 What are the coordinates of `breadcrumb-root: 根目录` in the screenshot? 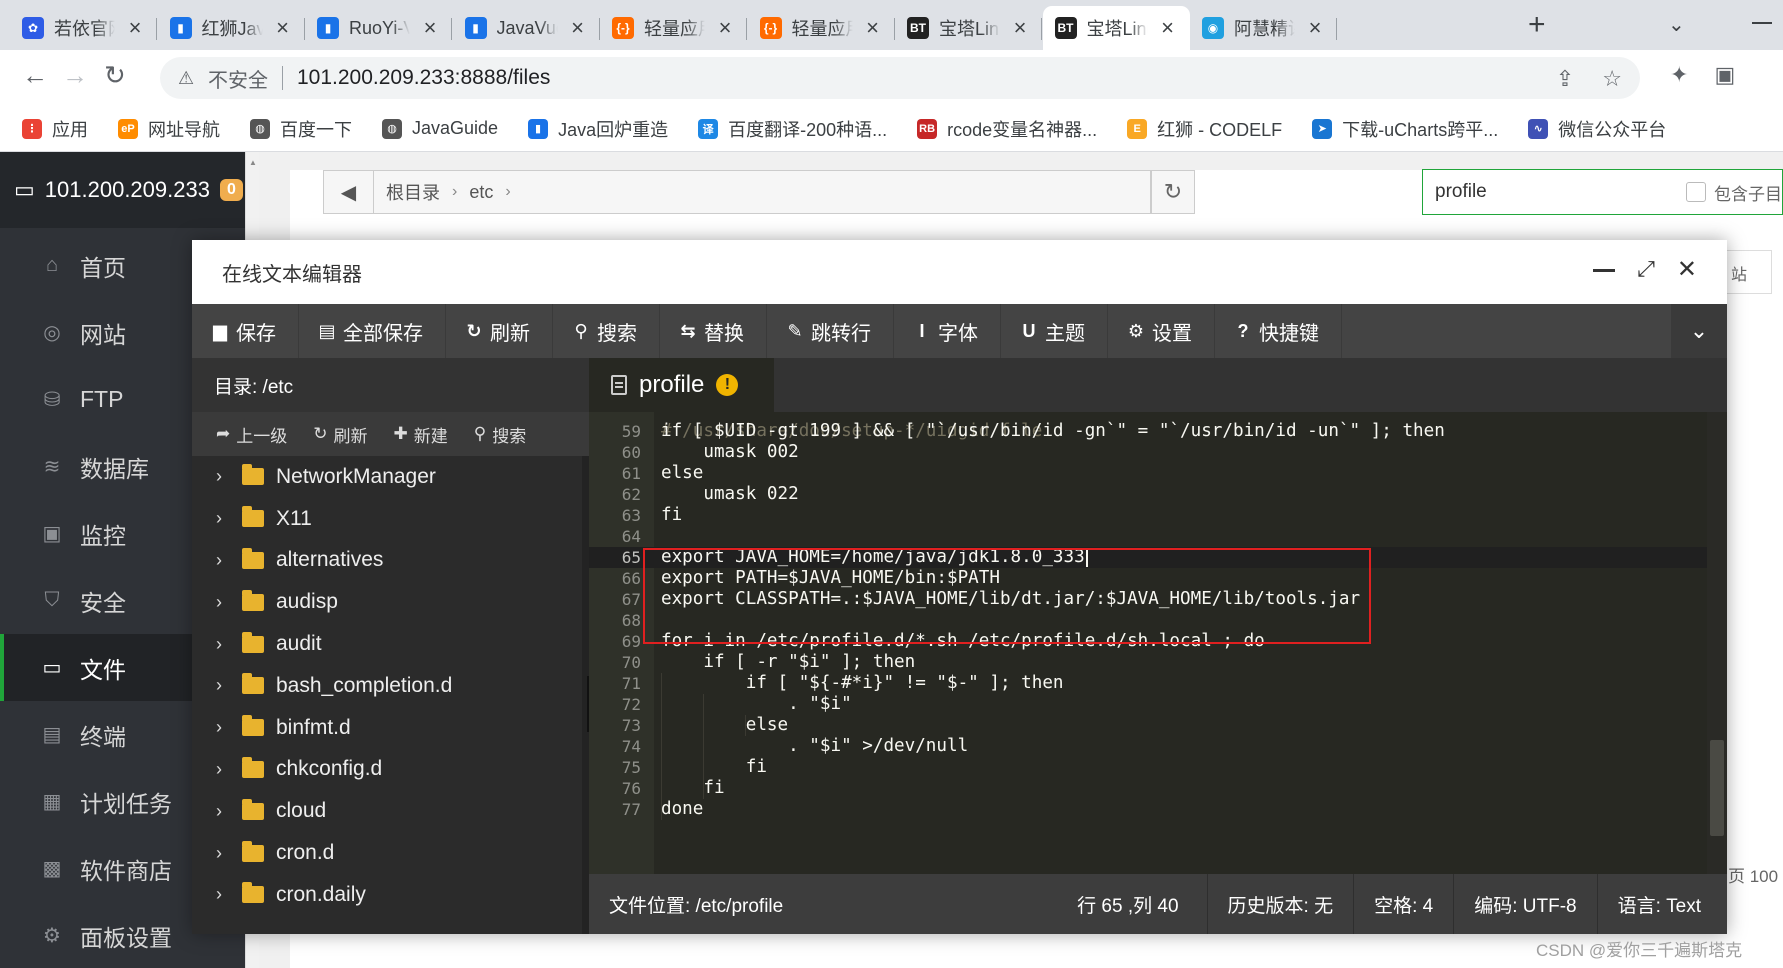 It's located at (413, 192).